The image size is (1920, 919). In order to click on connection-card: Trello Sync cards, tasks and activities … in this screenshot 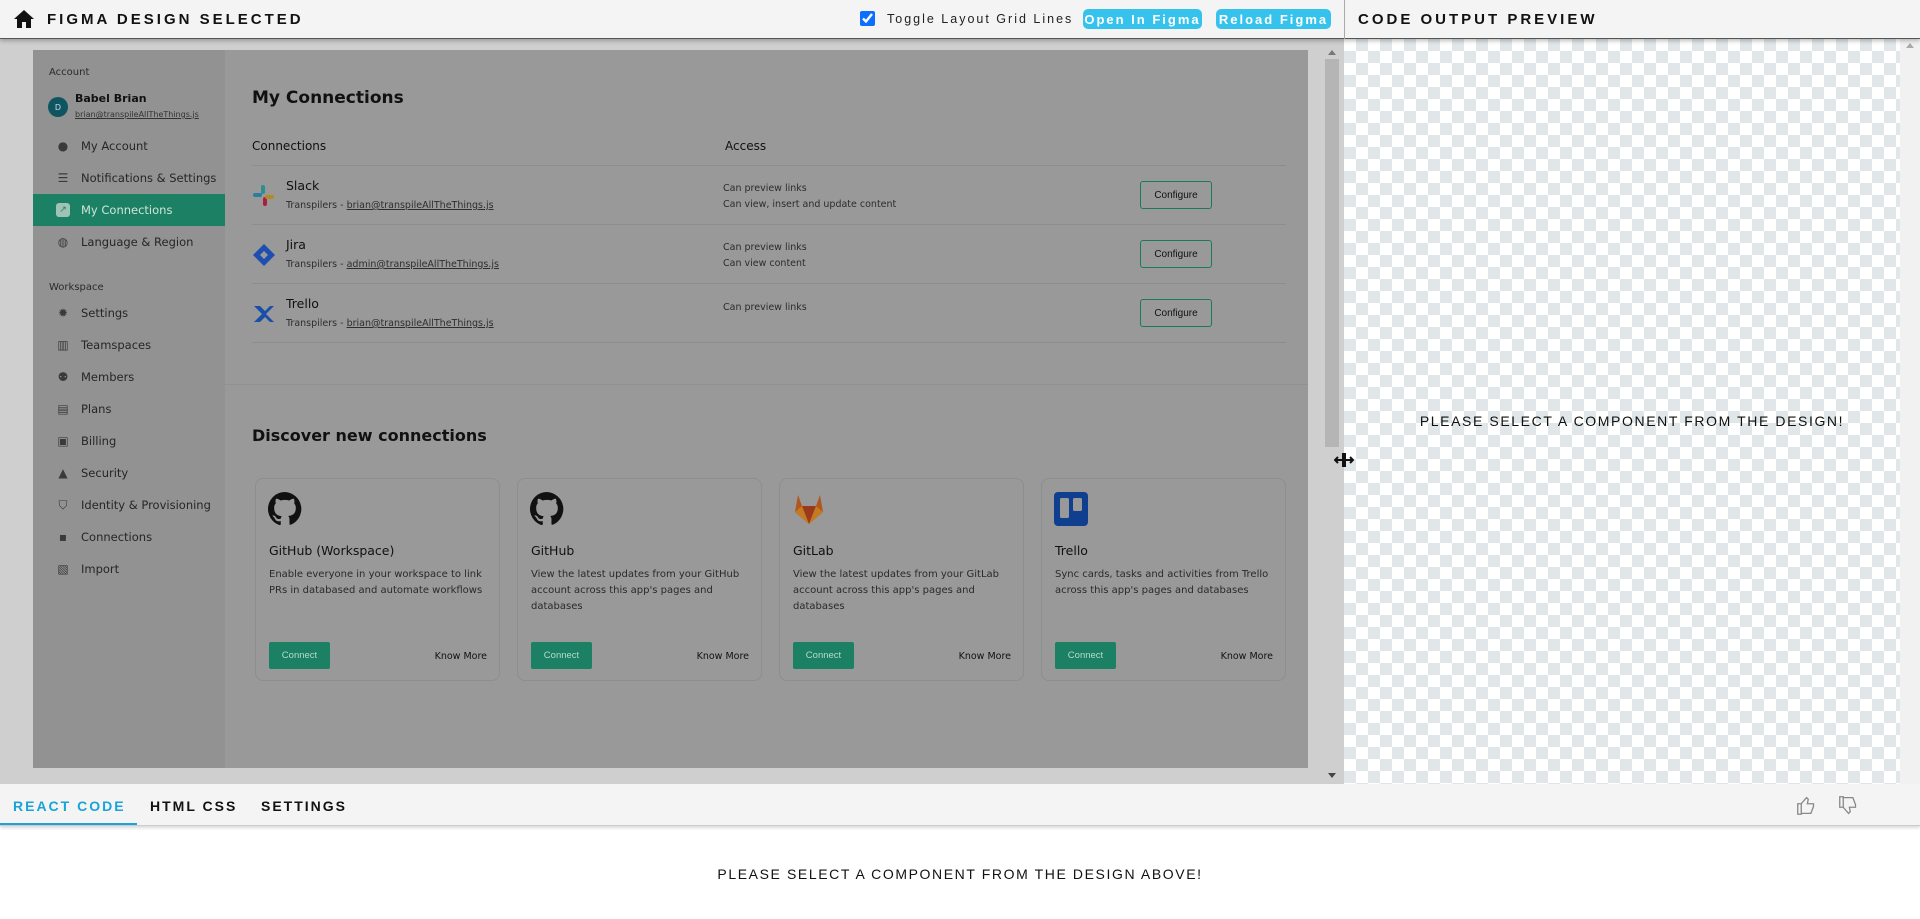, I will do `click(1163, 579)`.